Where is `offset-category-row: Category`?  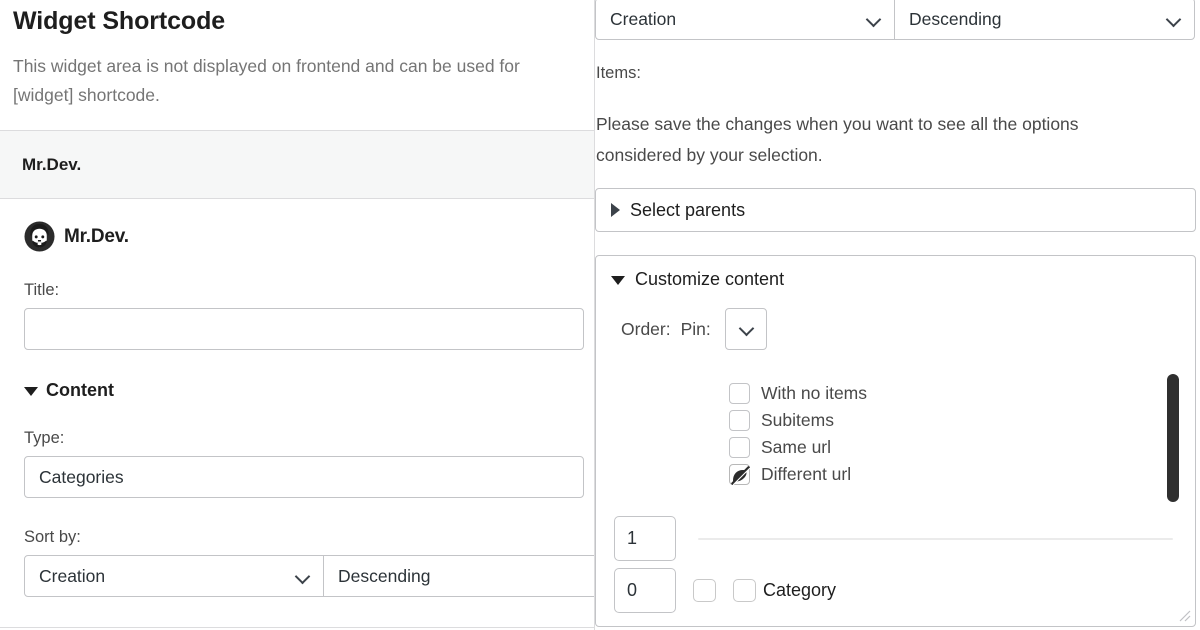 offset-category-row: Category is located at coordinates (725, 590).